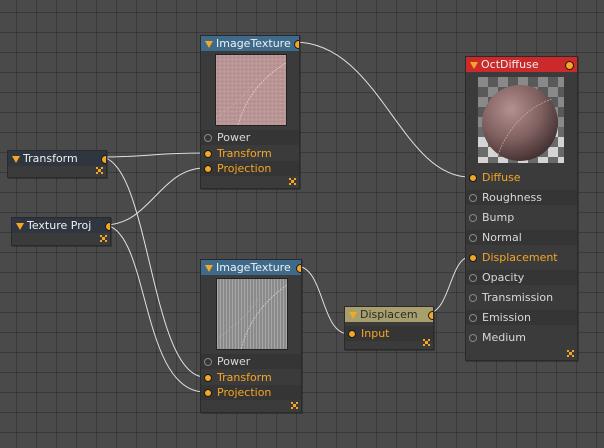 This screenshot has width=604, height=448. Describe the element at coordinates (155, 308) in the screenshot. I see `wire-texproj-to-tex2-projection` at that location.